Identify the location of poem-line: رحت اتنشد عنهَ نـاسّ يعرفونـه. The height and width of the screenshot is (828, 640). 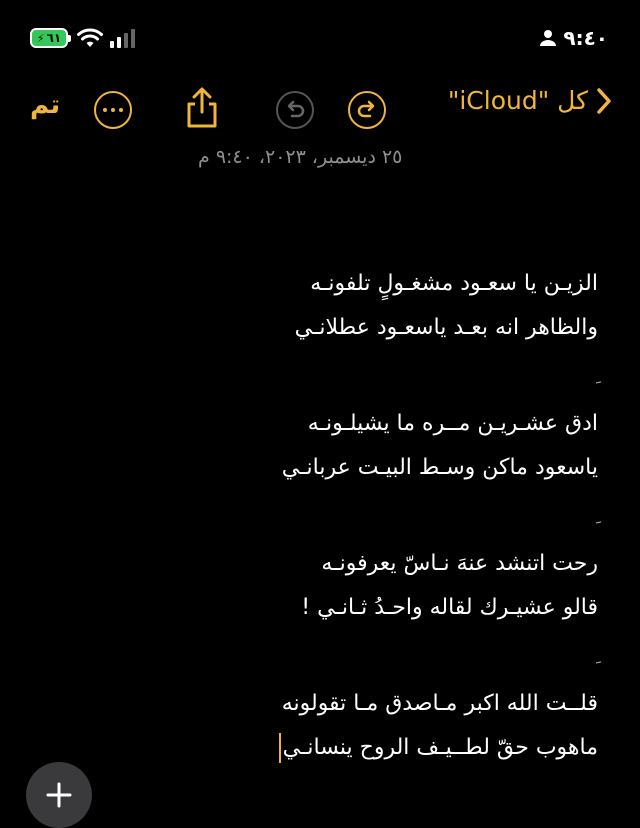
(459, 563).